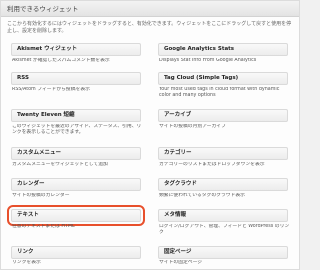 This screenshot has height=270, width=320. What do you see at coordinates (61, 60) in the screenshot?
I see `widget-description: Akismet が確認したスパムコメント数を表示` at bounding box center [61, 60].